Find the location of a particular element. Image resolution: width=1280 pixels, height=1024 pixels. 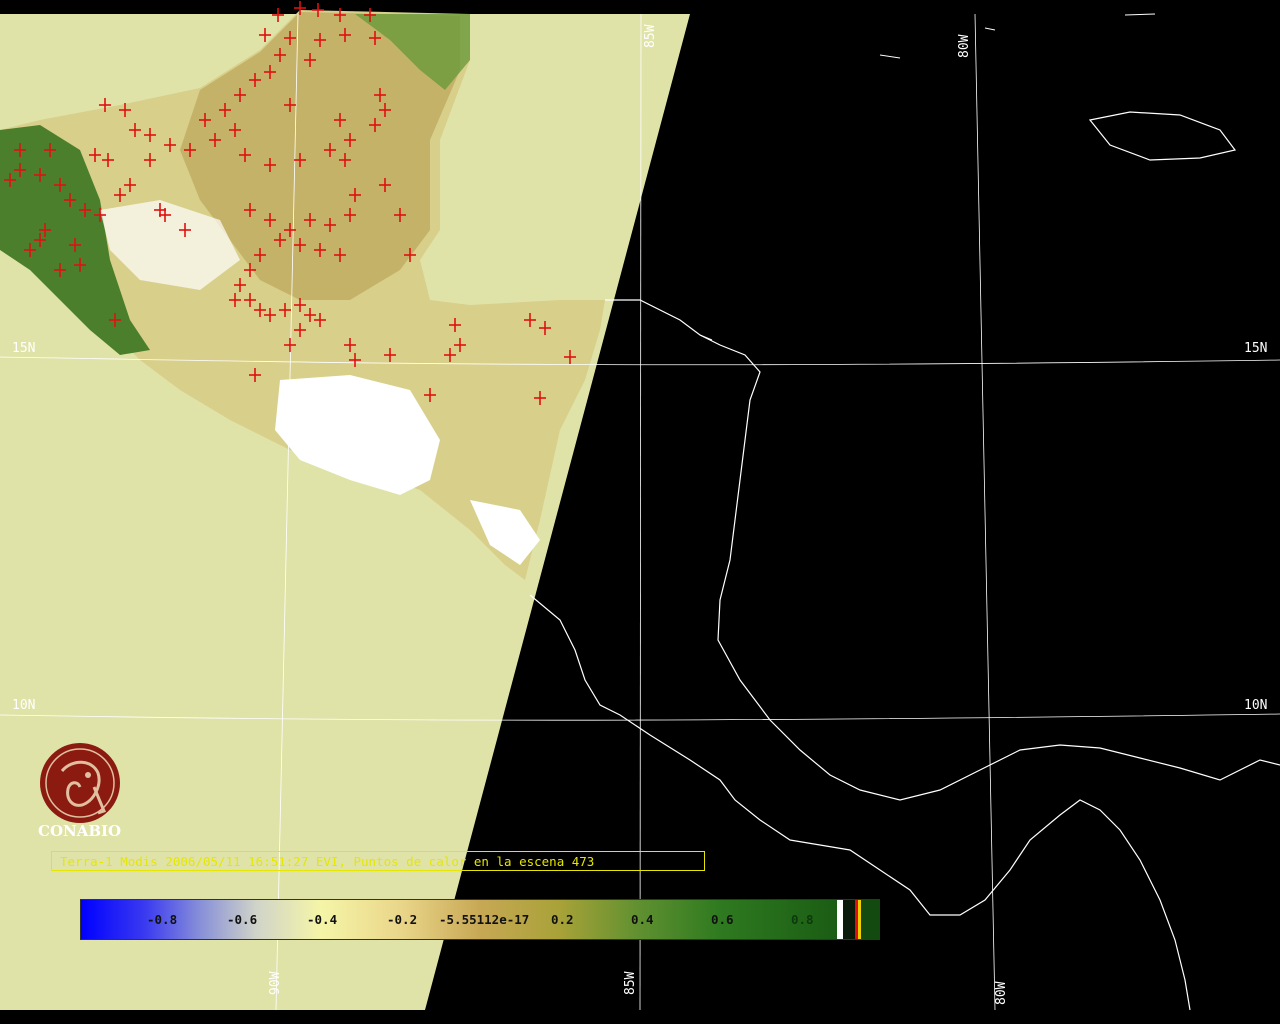

colorbar-tick: 0.4 is located at coordinates (642, 919).